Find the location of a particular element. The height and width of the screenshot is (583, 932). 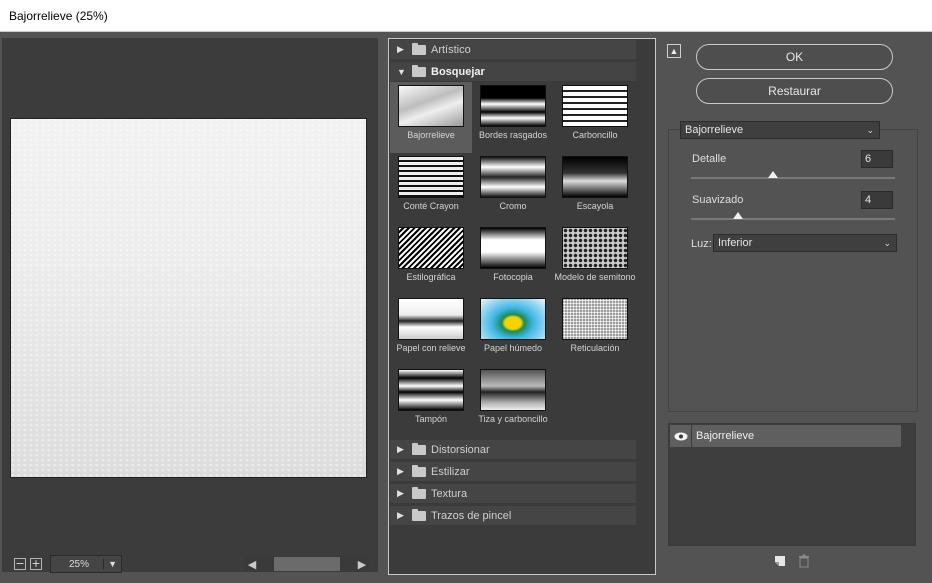

filter-label: Tampón is located at coordinates (431, 419).